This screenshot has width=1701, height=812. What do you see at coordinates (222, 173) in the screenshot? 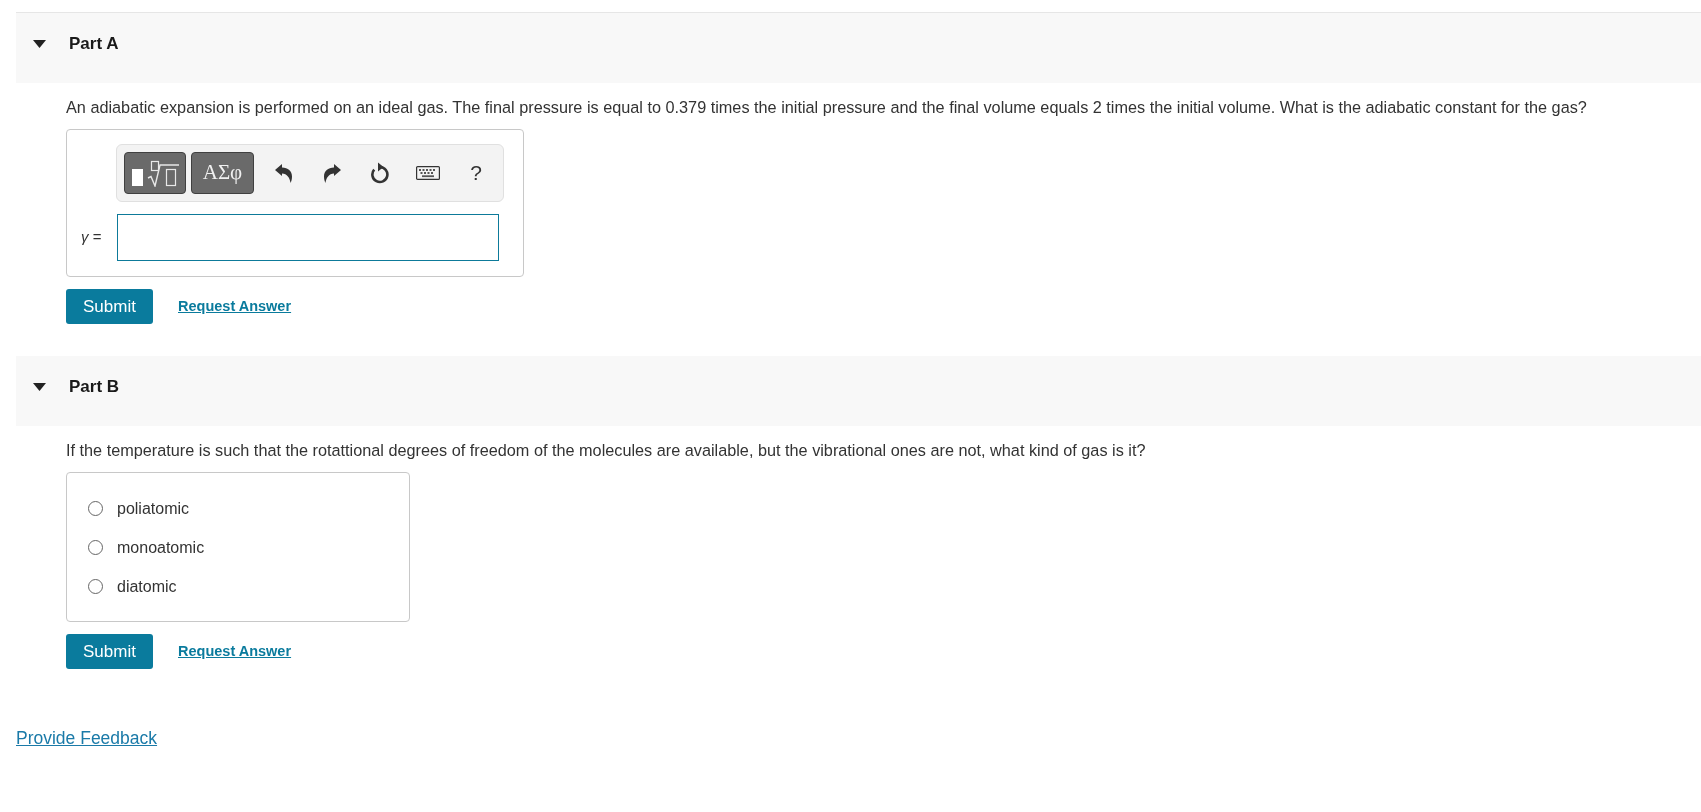
I see `symbols-button: ΑΣφ` at bounding box center [222, 173].